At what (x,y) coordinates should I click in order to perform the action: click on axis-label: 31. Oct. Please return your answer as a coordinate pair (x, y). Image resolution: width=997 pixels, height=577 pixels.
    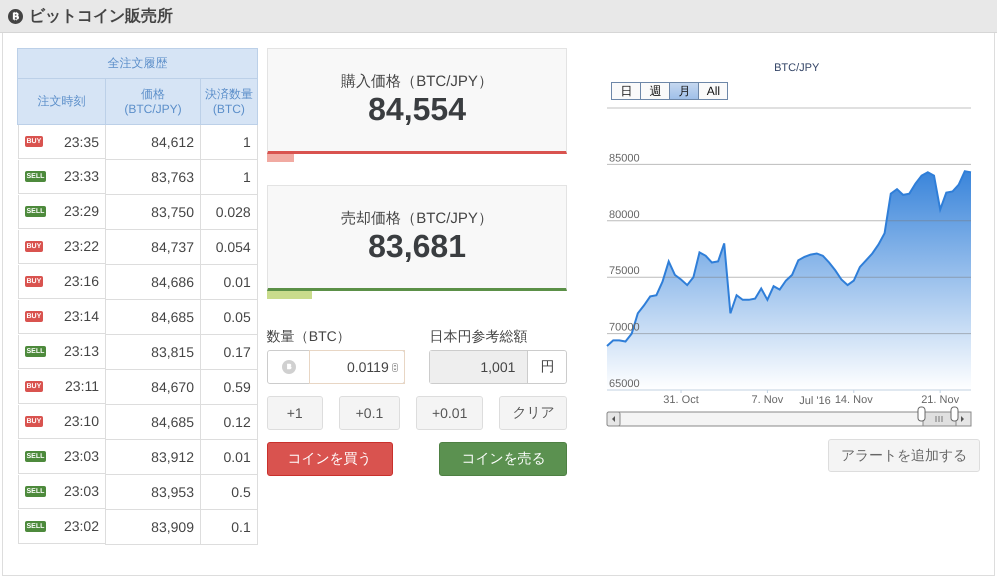
    Looking at the image, I should click on (682, 400).